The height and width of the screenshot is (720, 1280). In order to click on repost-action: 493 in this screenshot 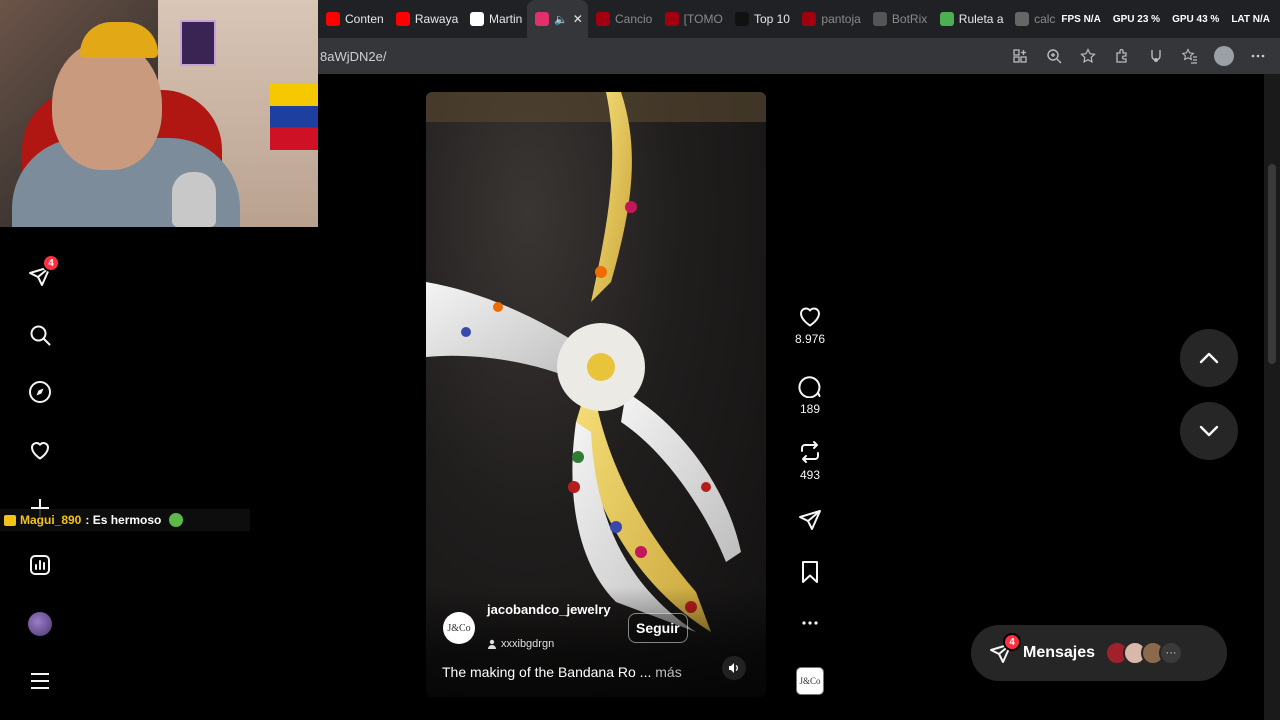, I will do `click(810, 461)`.